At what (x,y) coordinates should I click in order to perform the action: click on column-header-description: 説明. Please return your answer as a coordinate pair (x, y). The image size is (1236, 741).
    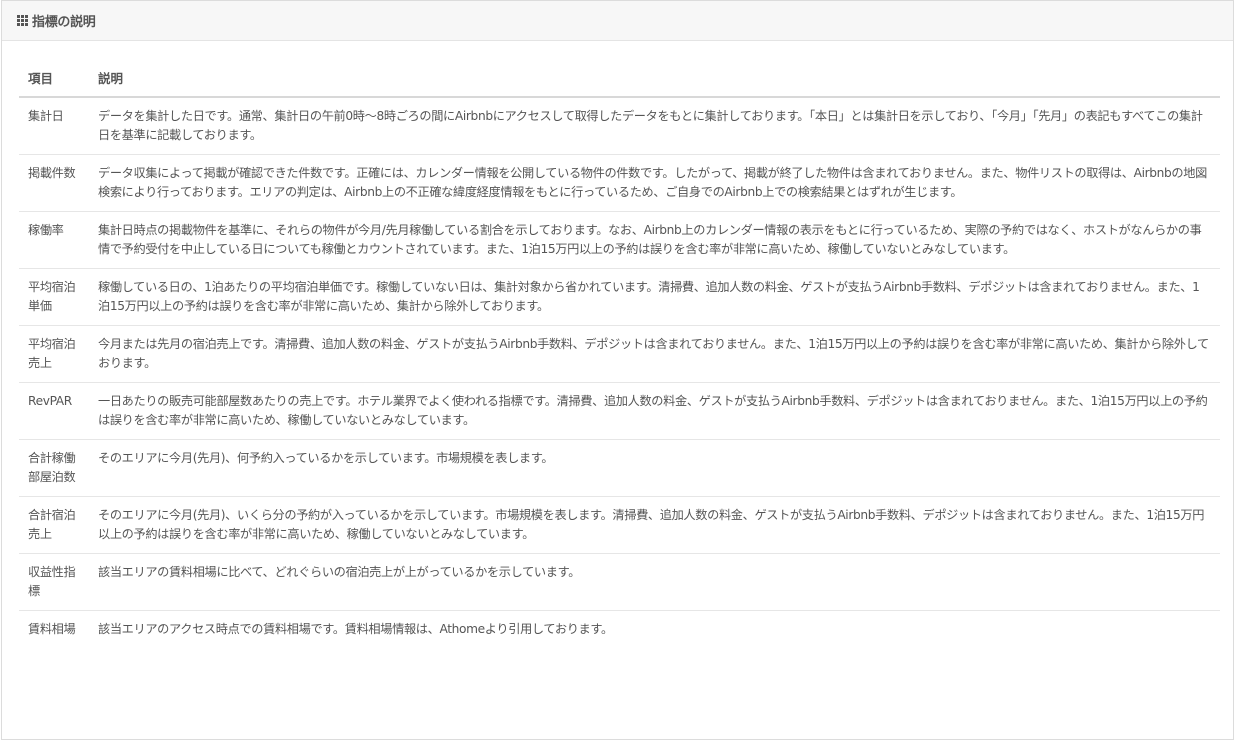
    Looking at the image, I should click on (654, 78).